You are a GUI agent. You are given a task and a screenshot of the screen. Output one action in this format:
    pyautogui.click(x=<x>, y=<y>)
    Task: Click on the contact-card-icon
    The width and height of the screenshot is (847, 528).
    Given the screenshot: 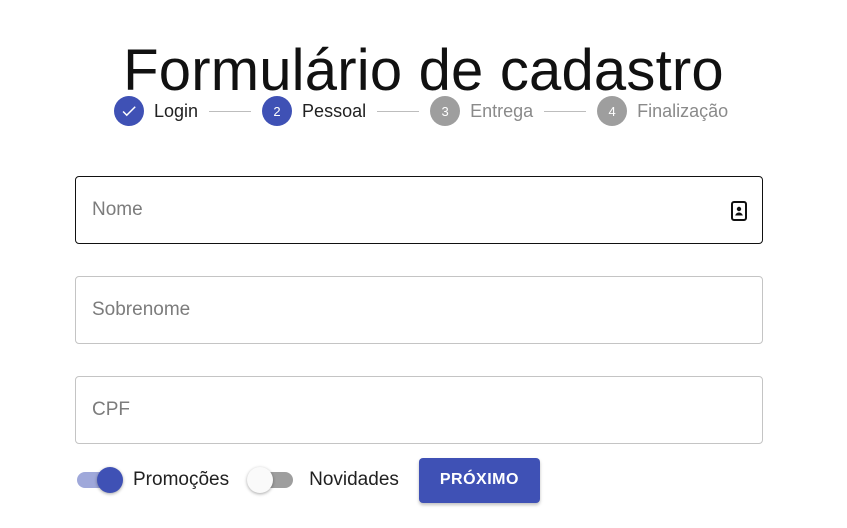 What is the action you would take?
    pyautogui.click(x=739, y=211)
    